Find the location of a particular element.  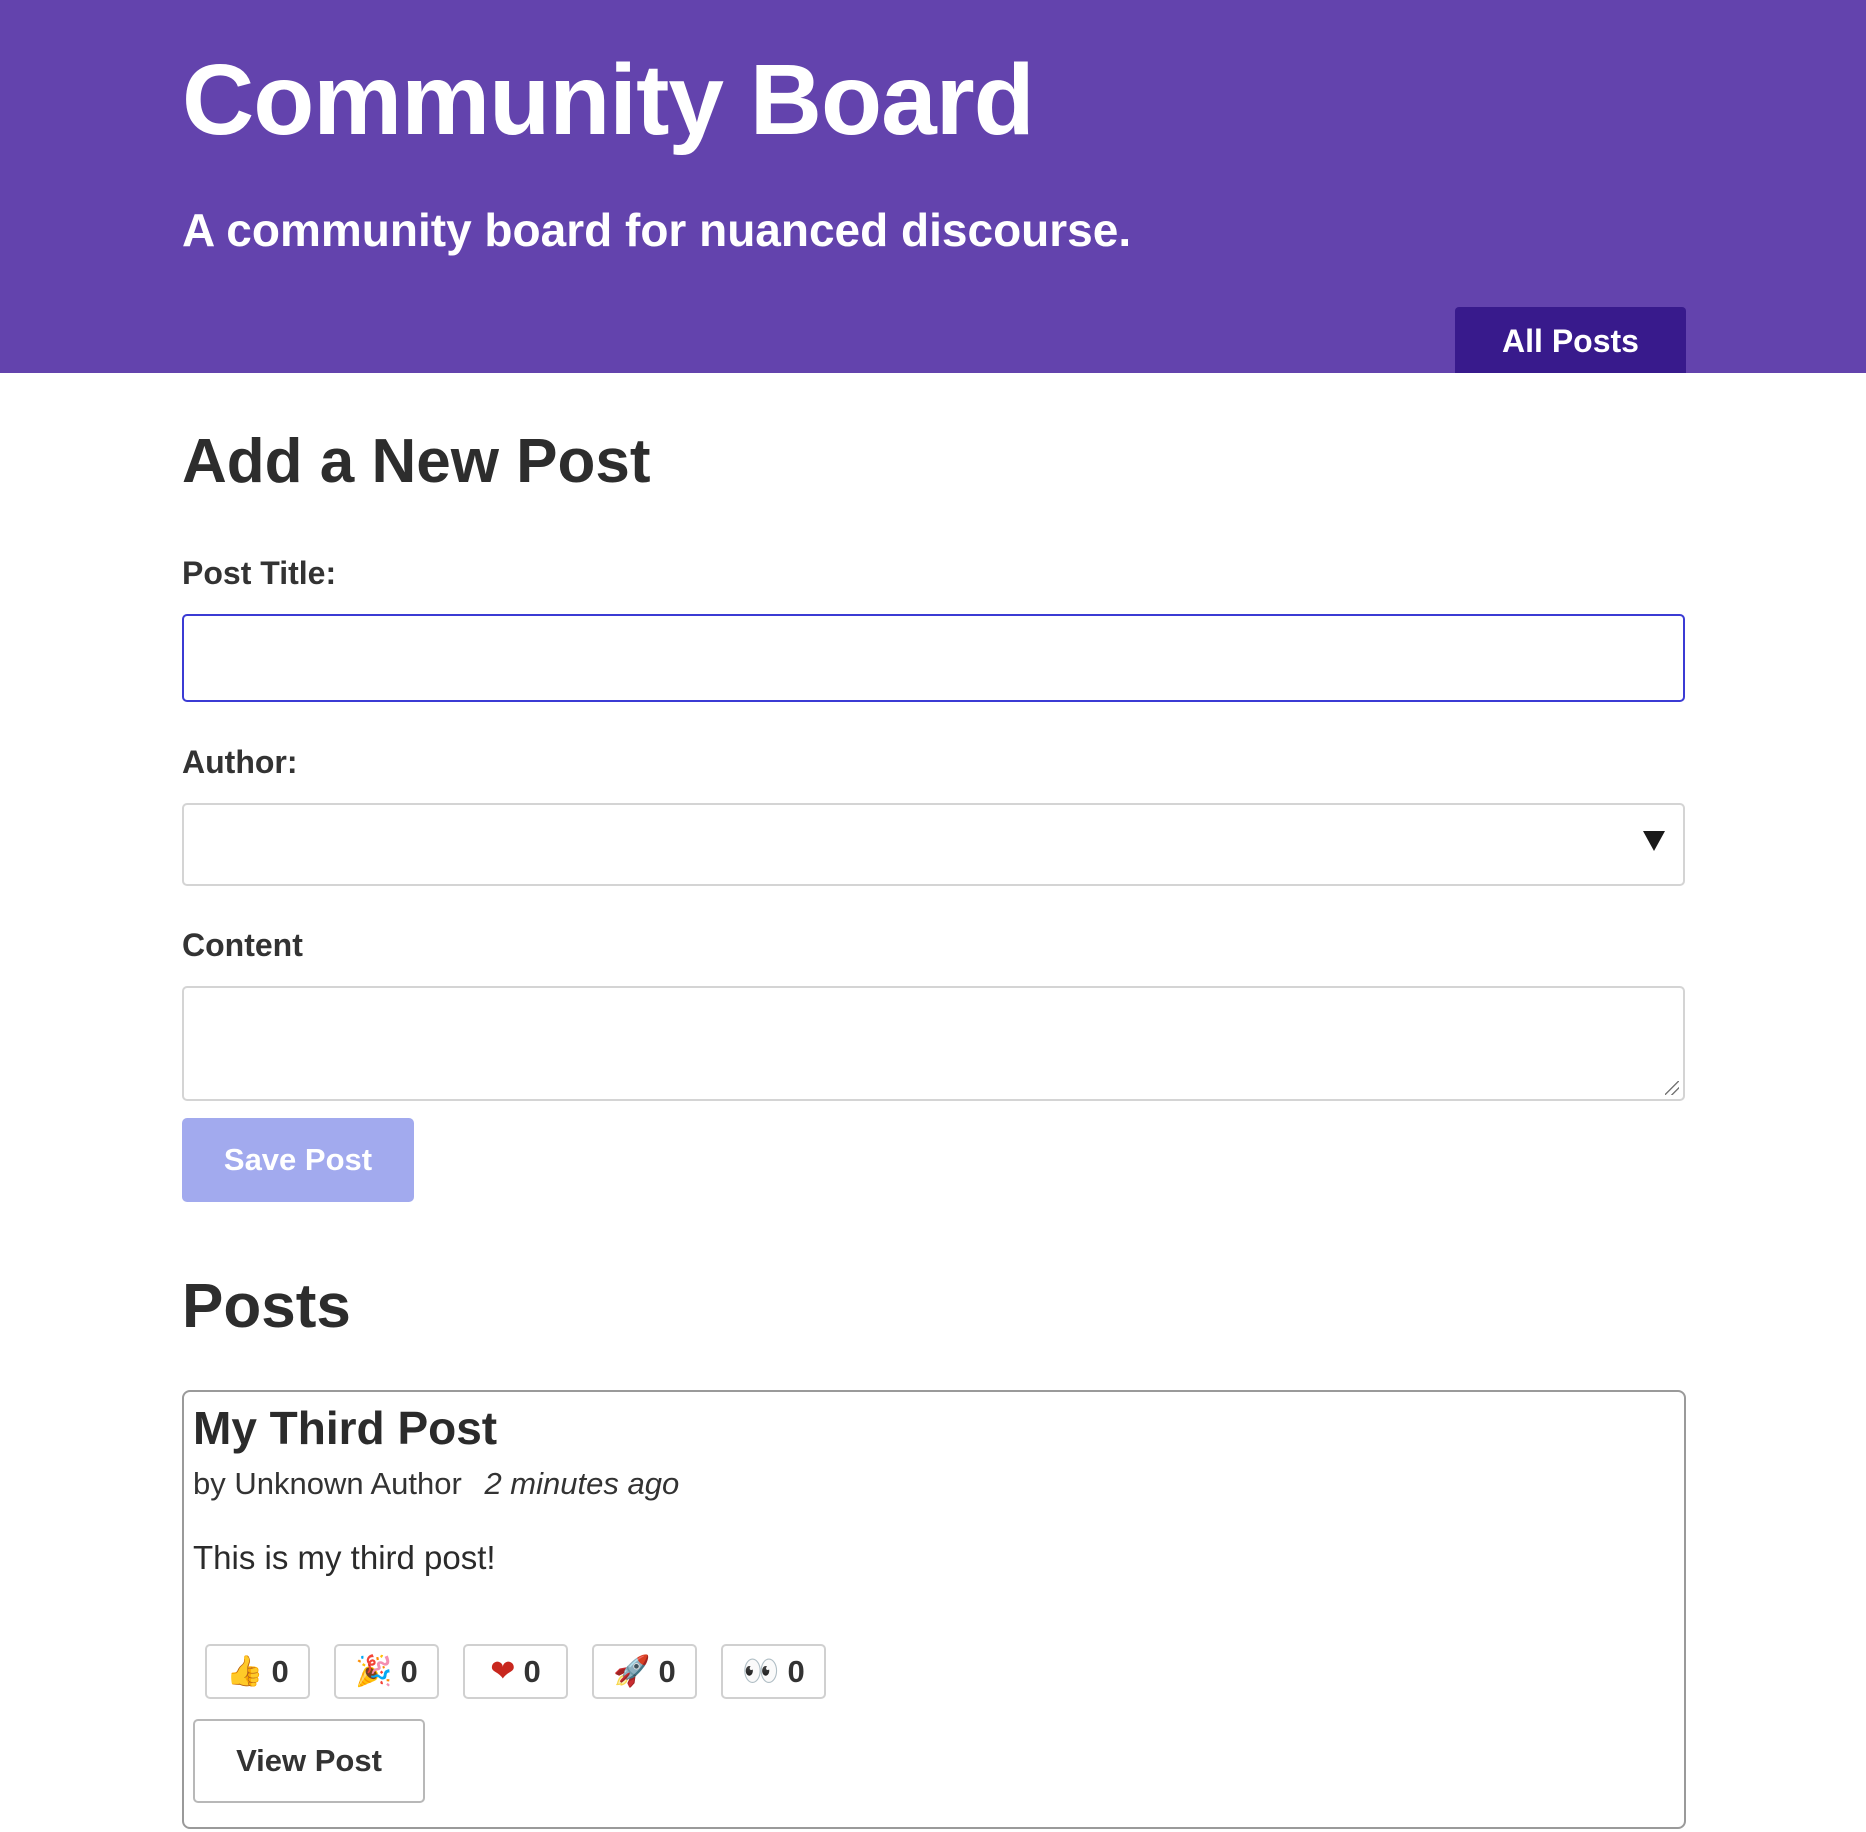

all-posts-nav-button: All Posts is located at coordinates (1570, 340).